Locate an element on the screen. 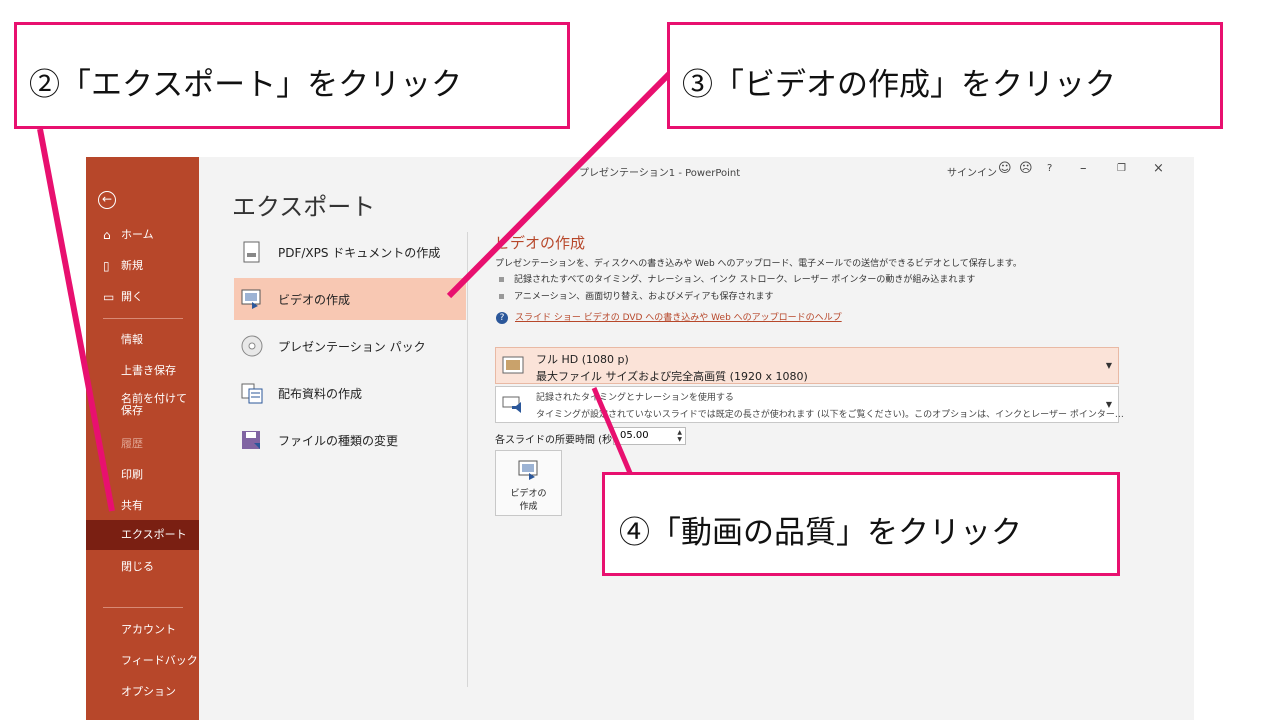 Image resolution: width=1280 pixels, height=720 pixels. callout-step2: ②「エクスポート」をクリック is located at coordinates (292, 75).